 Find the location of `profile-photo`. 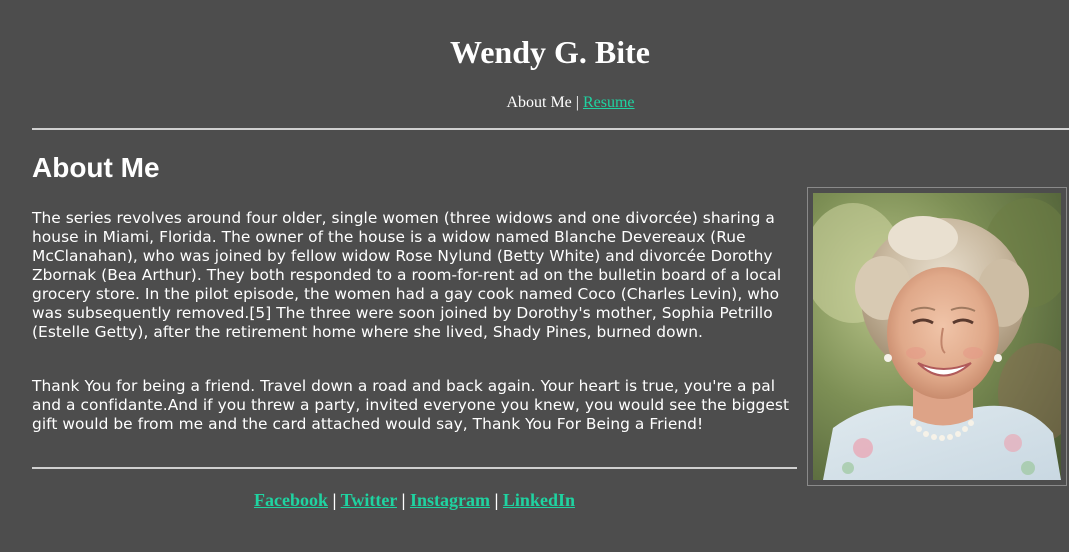

profile-photo is located at coordinates (937, 336).